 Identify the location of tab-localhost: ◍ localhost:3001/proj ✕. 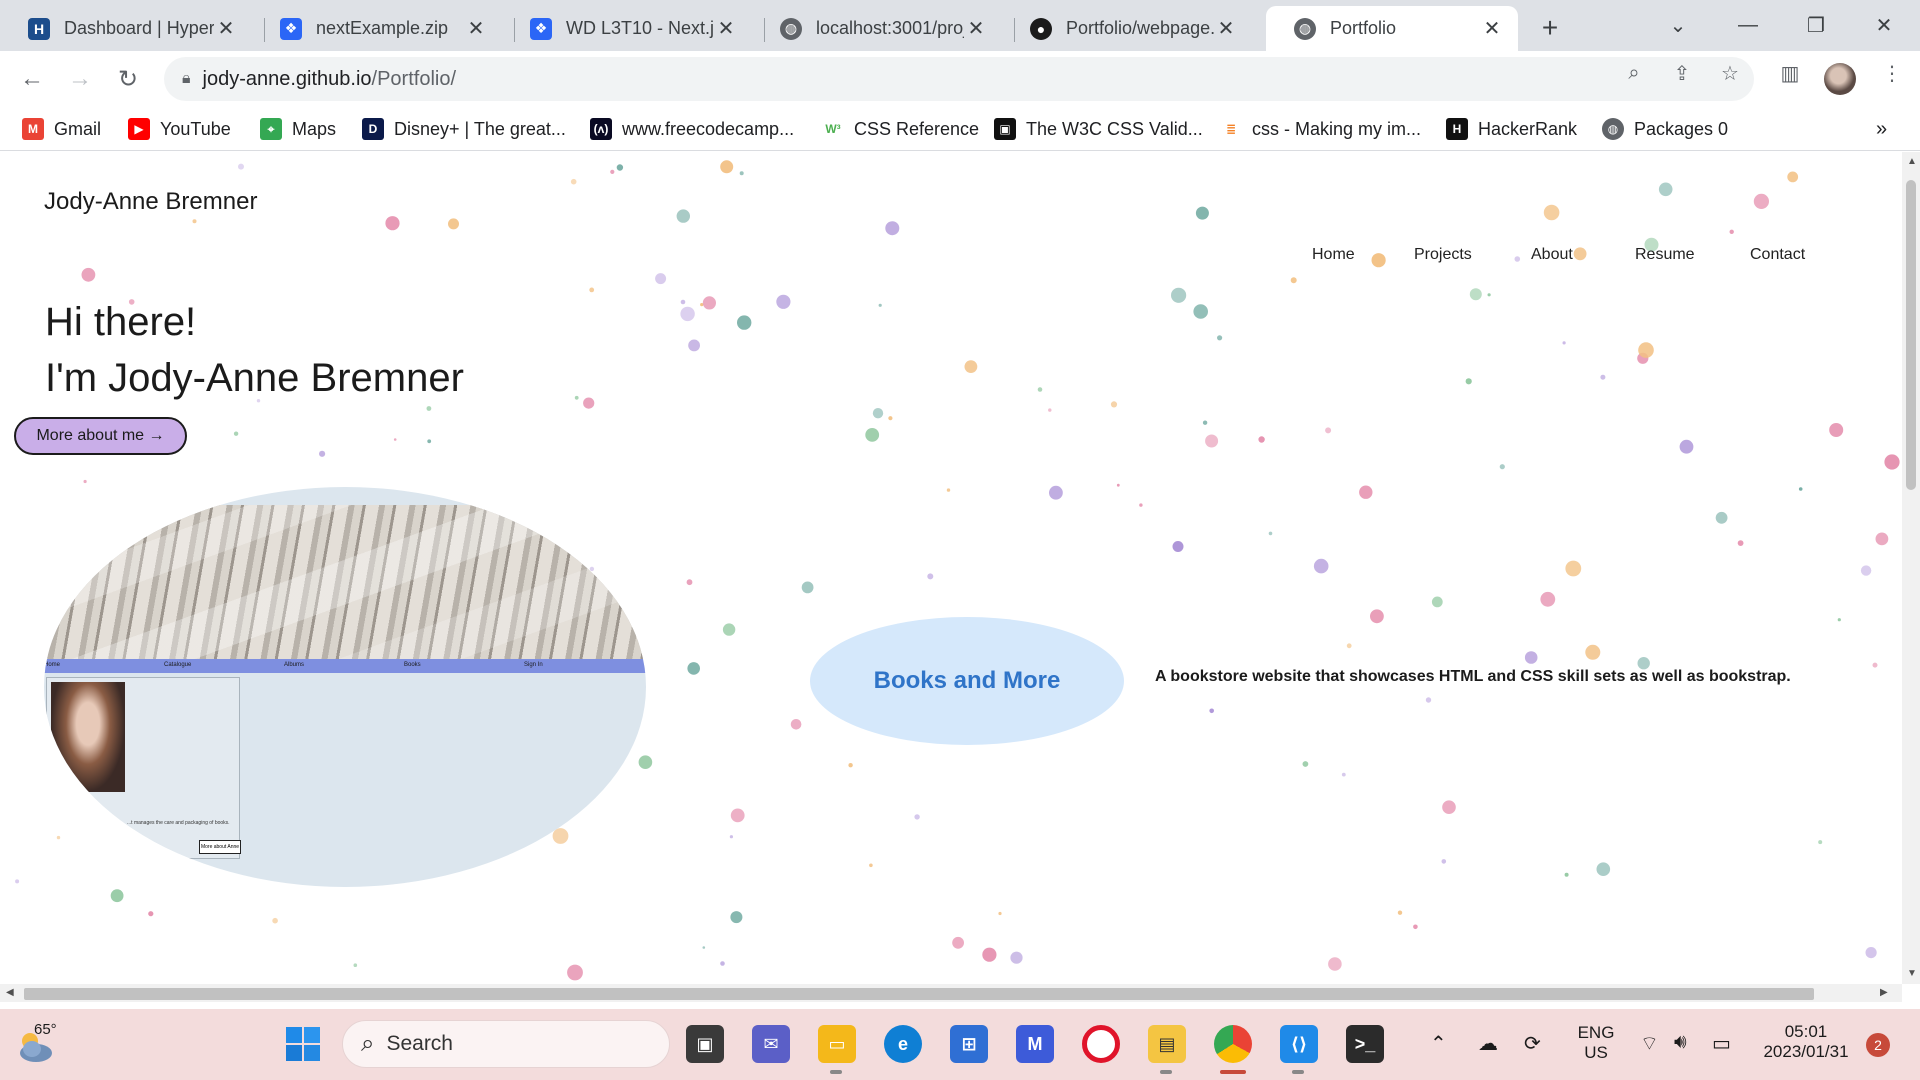
(877, 28).